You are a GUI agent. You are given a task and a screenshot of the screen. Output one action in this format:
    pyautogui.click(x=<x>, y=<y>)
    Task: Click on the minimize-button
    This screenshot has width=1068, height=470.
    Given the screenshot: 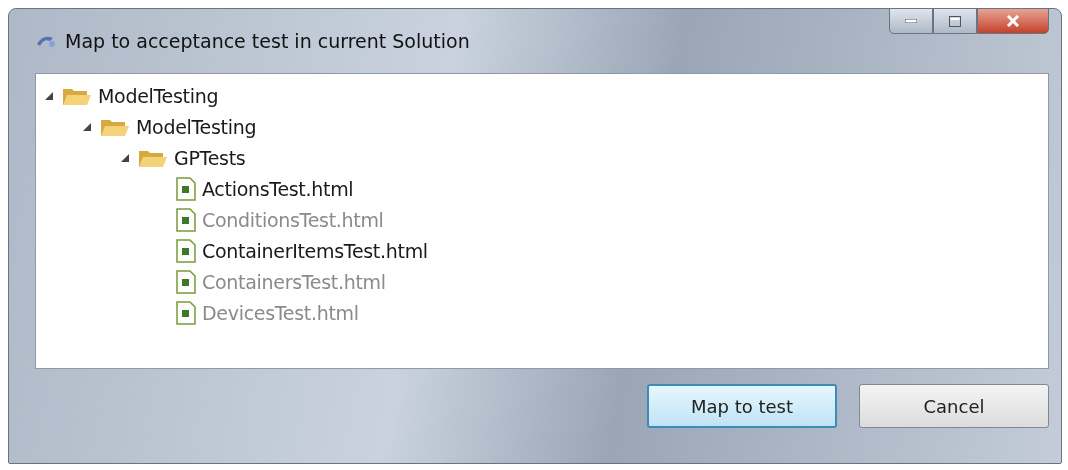 What is the action you would take?
    pyautogui.click(x=911, y=21)
    